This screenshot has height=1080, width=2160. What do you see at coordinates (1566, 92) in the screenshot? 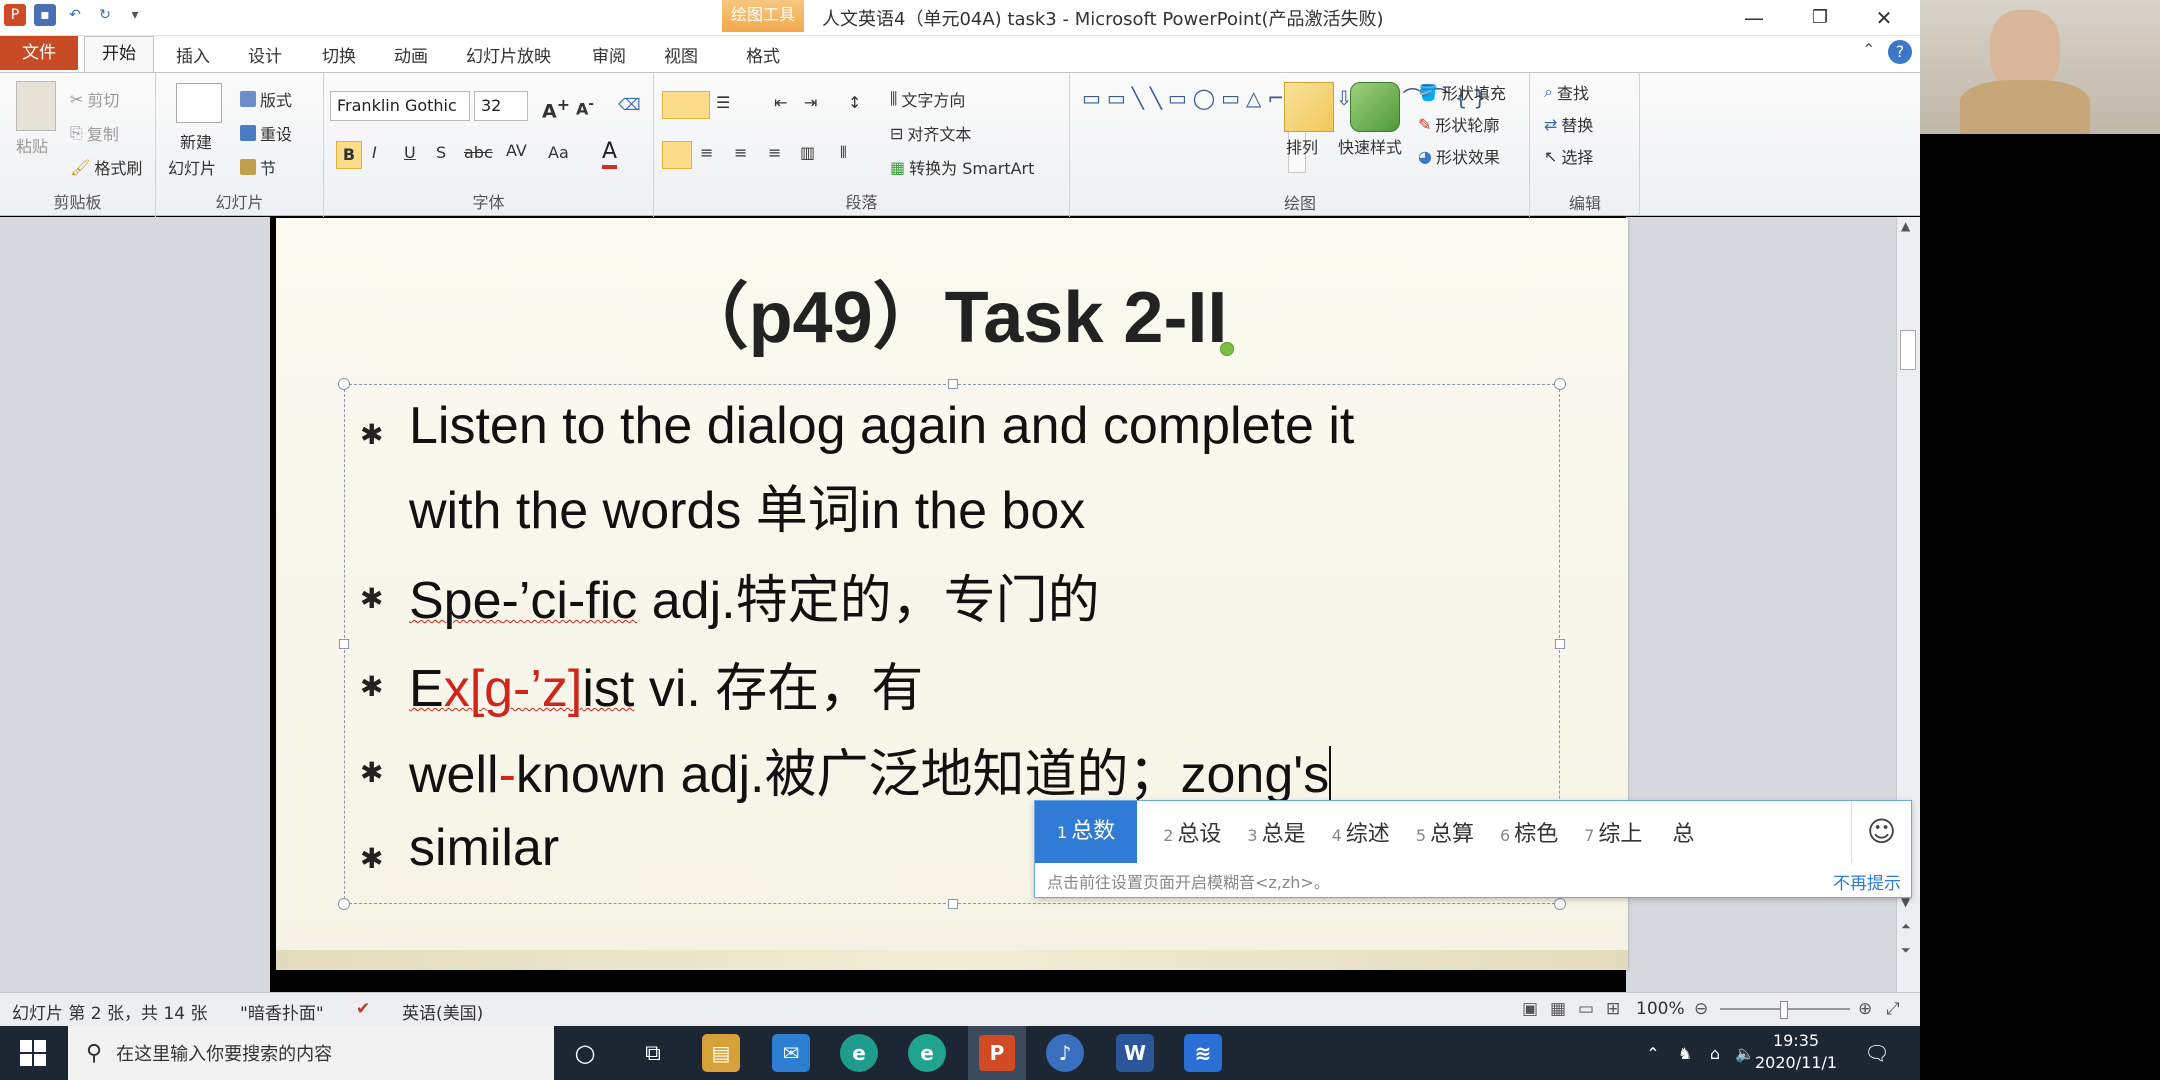
I see `find-button: ⌕ 查找` at bounding box center [1566, 92].